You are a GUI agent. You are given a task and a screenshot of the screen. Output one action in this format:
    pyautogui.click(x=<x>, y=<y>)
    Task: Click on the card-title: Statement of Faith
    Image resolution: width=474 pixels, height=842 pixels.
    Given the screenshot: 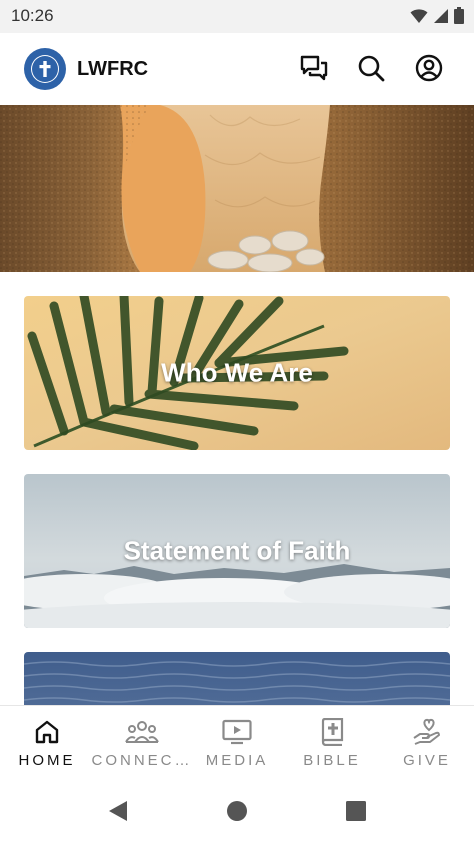 What is the action you would take?
    pyautogui.click(x=237, y=550)
    